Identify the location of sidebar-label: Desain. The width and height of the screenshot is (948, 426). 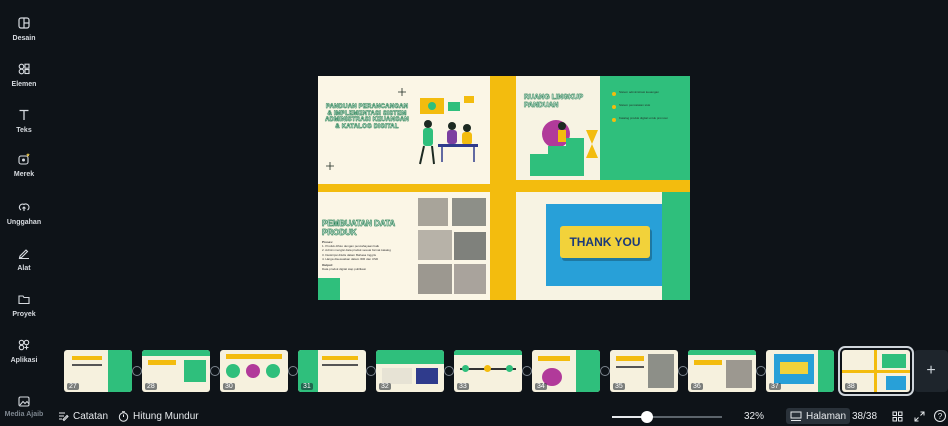
(24, 38).